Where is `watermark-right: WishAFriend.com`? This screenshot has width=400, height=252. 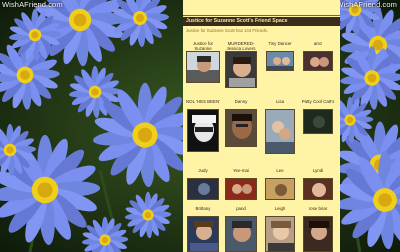 watermark-right: WishAFriend.com is located at coordinates (366, 4).